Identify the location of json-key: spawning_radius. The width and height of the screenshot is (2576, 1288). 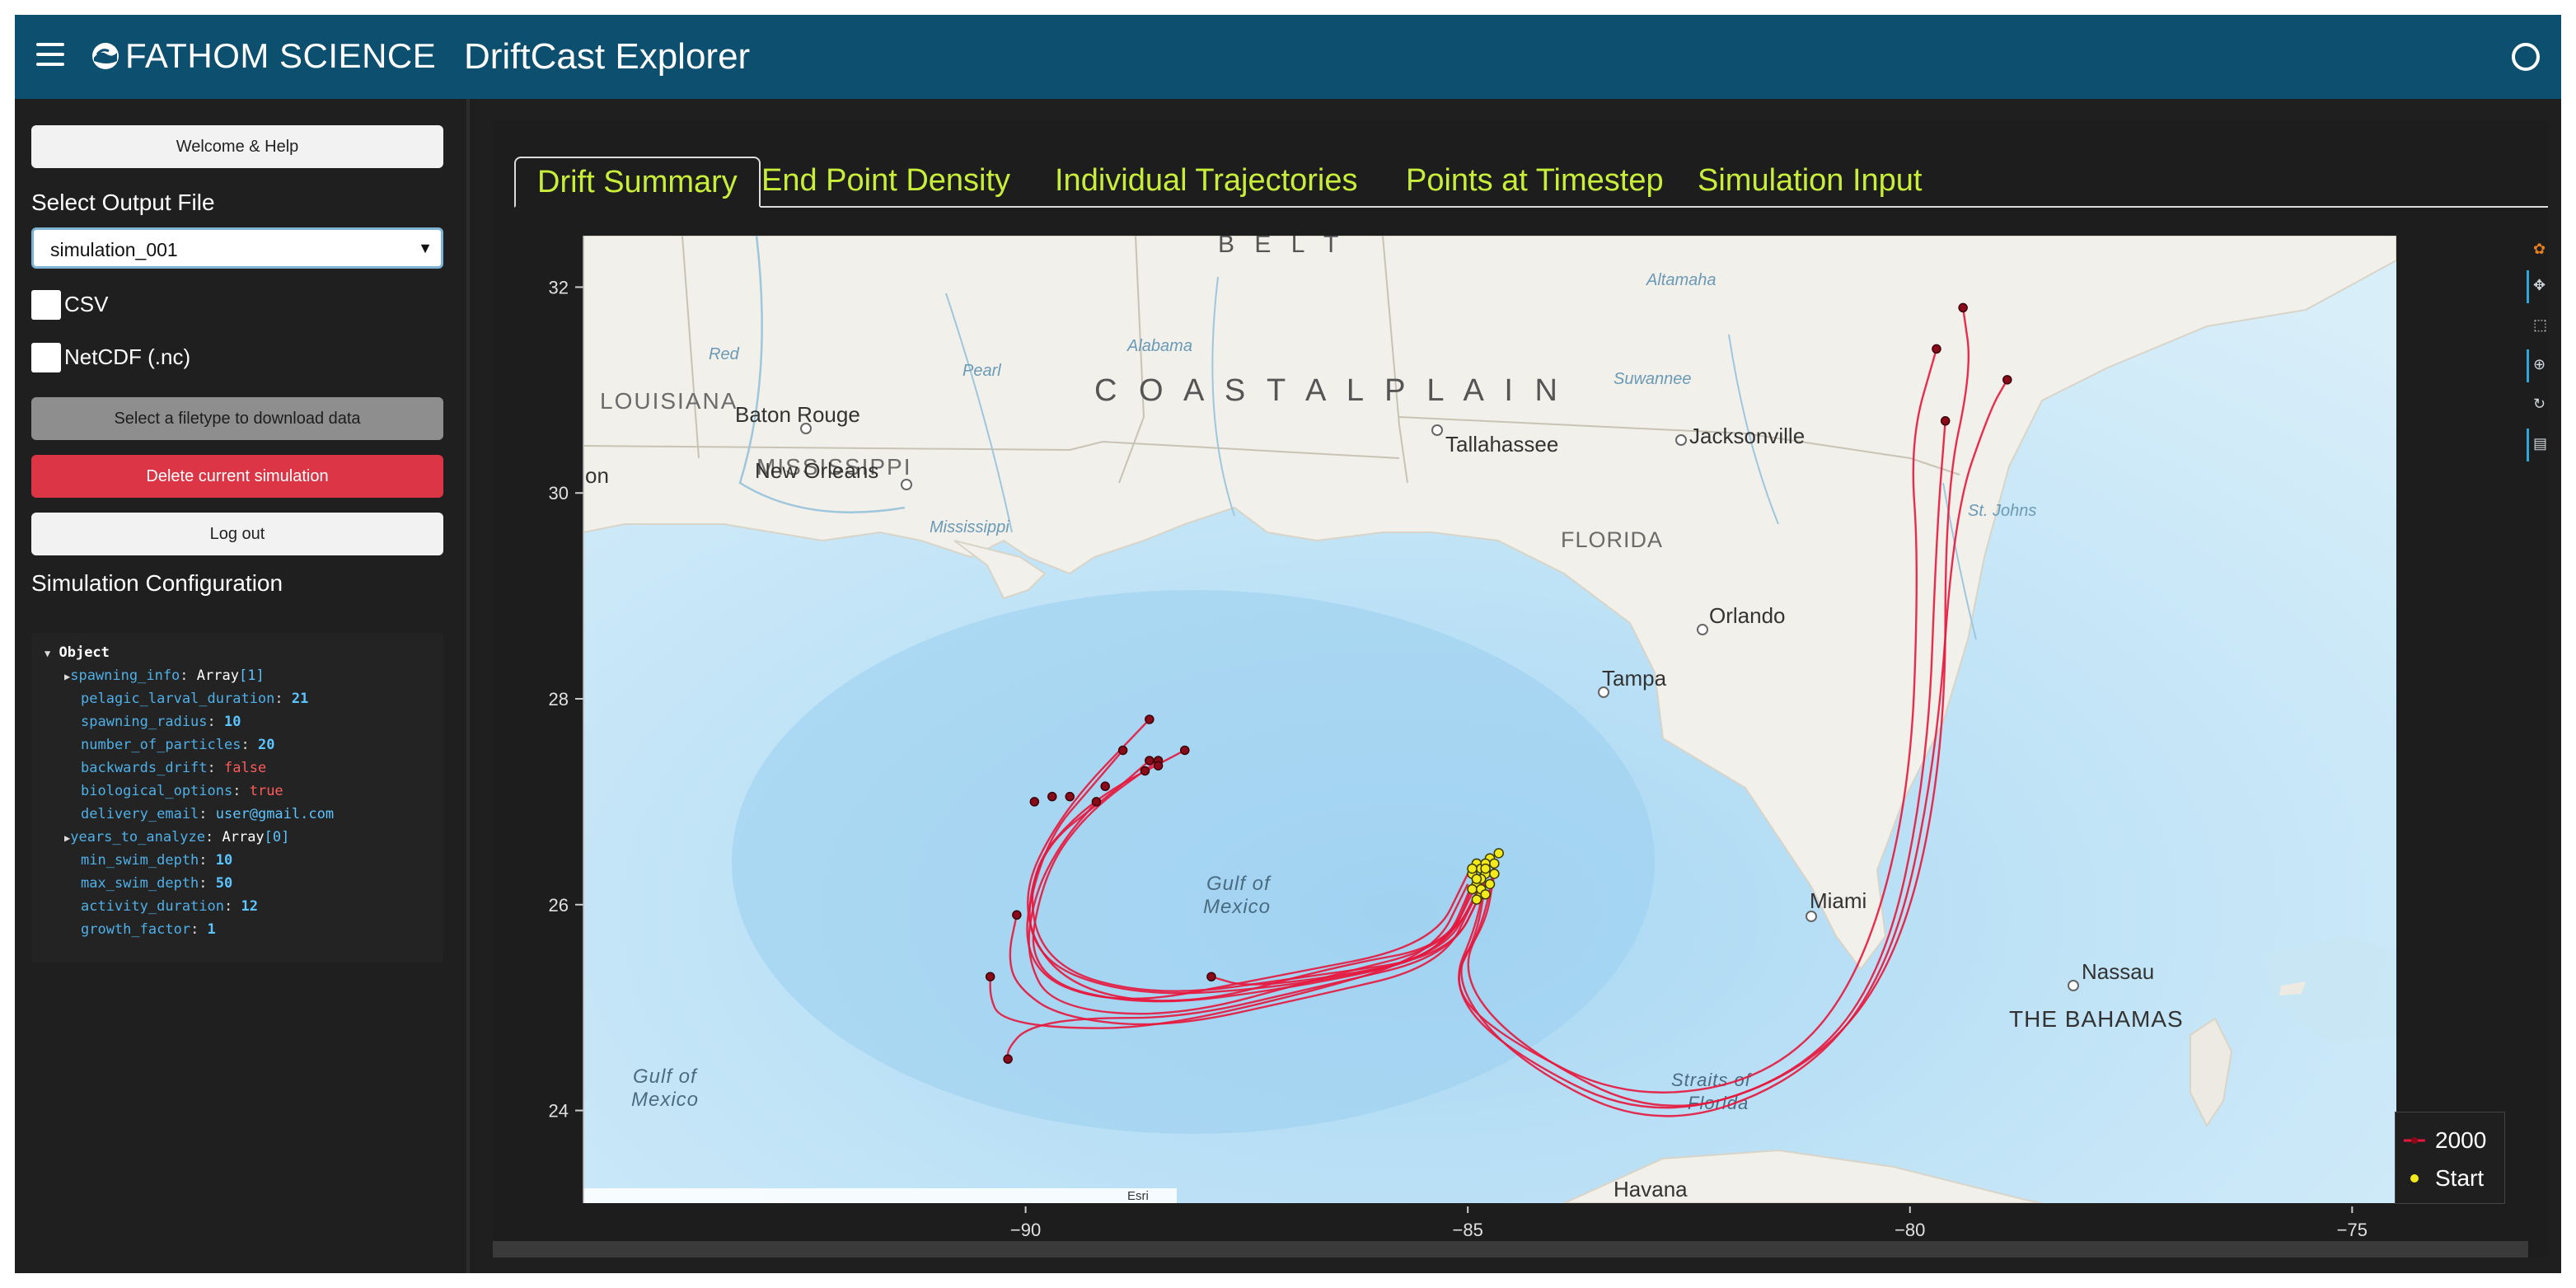
(144, 722).